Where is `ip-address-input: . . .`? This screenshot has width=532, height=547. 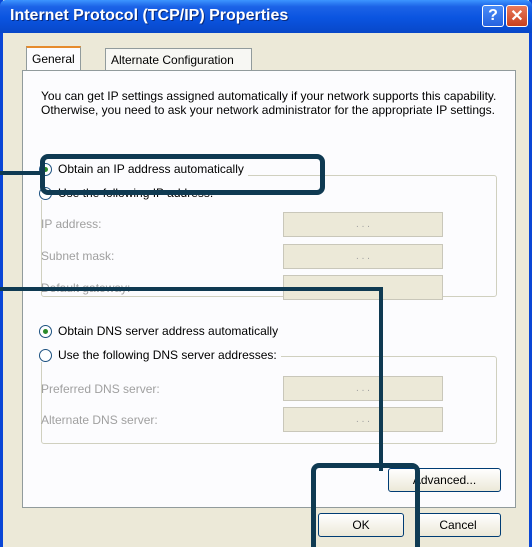
ip-address-input: . . . is located at coordinates (363, 224).